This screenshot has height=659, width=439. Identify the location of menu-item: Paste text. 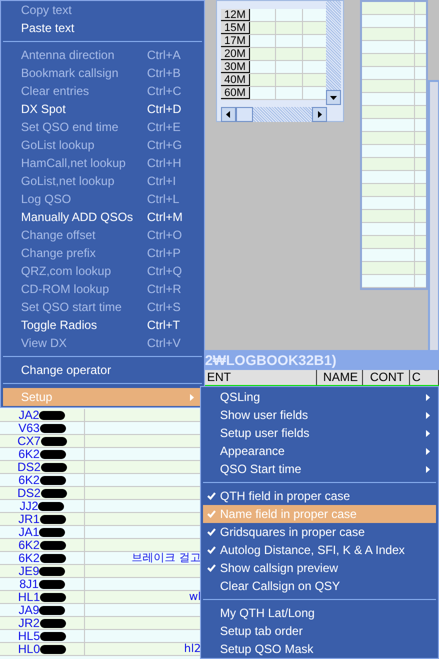
(102, 28).